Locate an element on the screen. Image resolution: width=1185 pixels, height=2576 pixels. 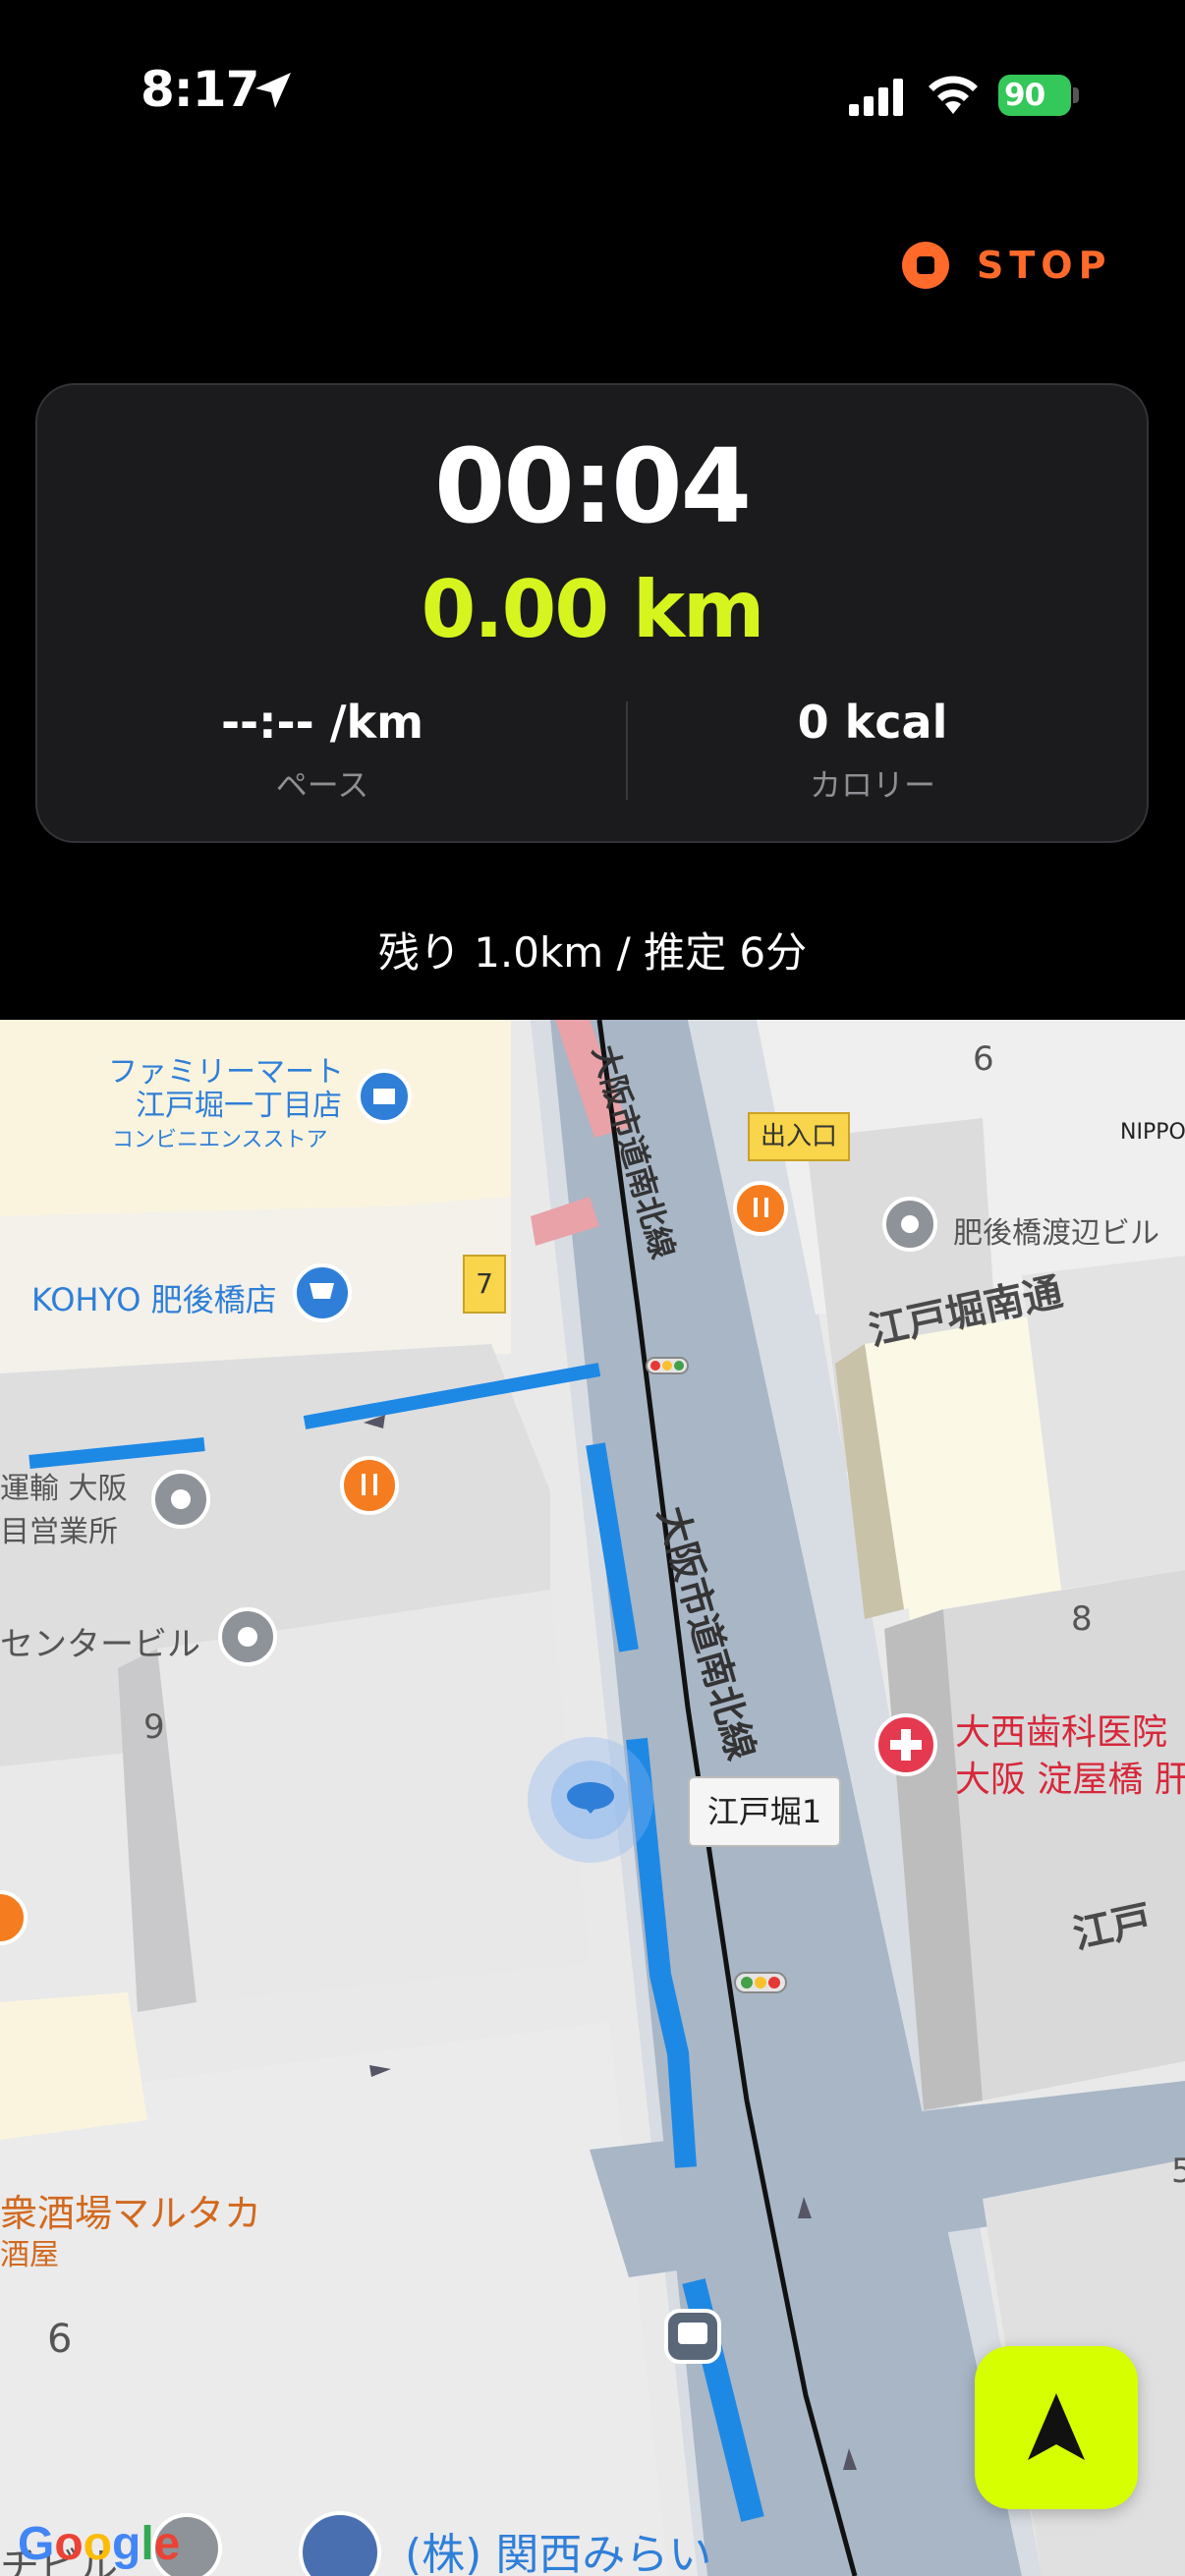
familymart-category-label: コンビニエンスストア is located at coordinates (220, 1140).